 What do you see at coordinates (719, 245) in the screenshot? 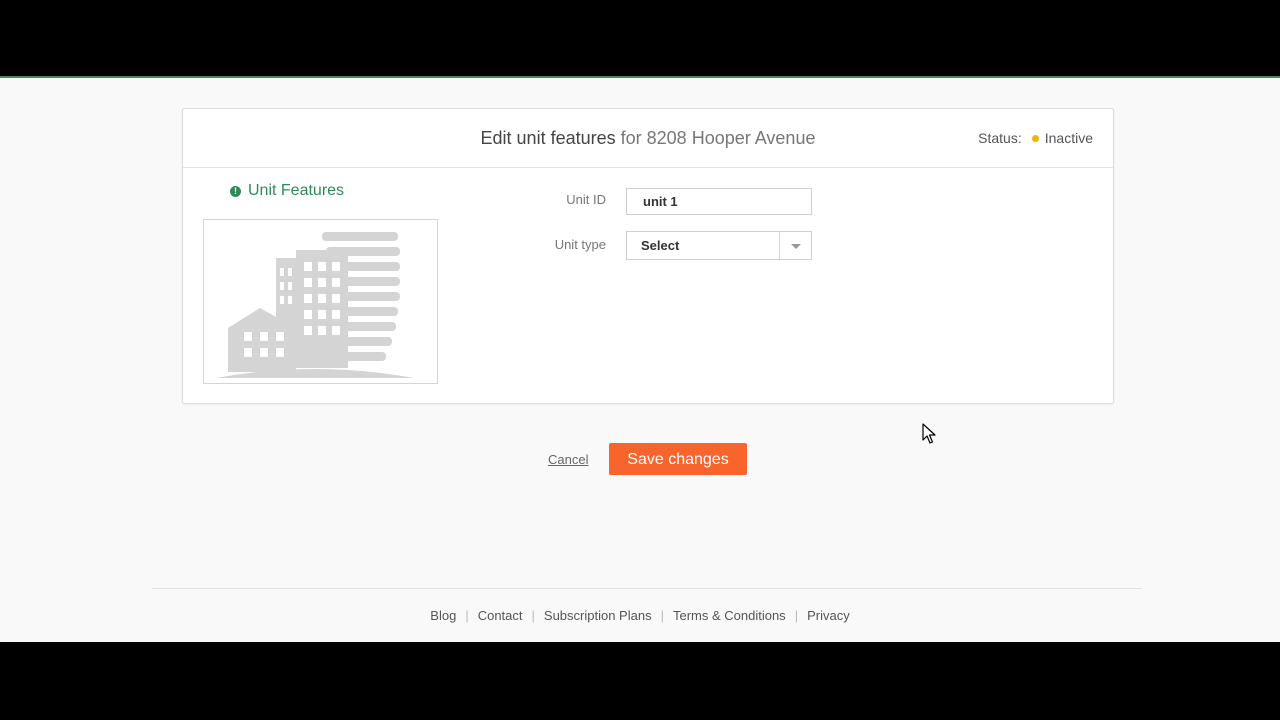
I see `unit-type-select: Select` at bounding box center [719, 245].